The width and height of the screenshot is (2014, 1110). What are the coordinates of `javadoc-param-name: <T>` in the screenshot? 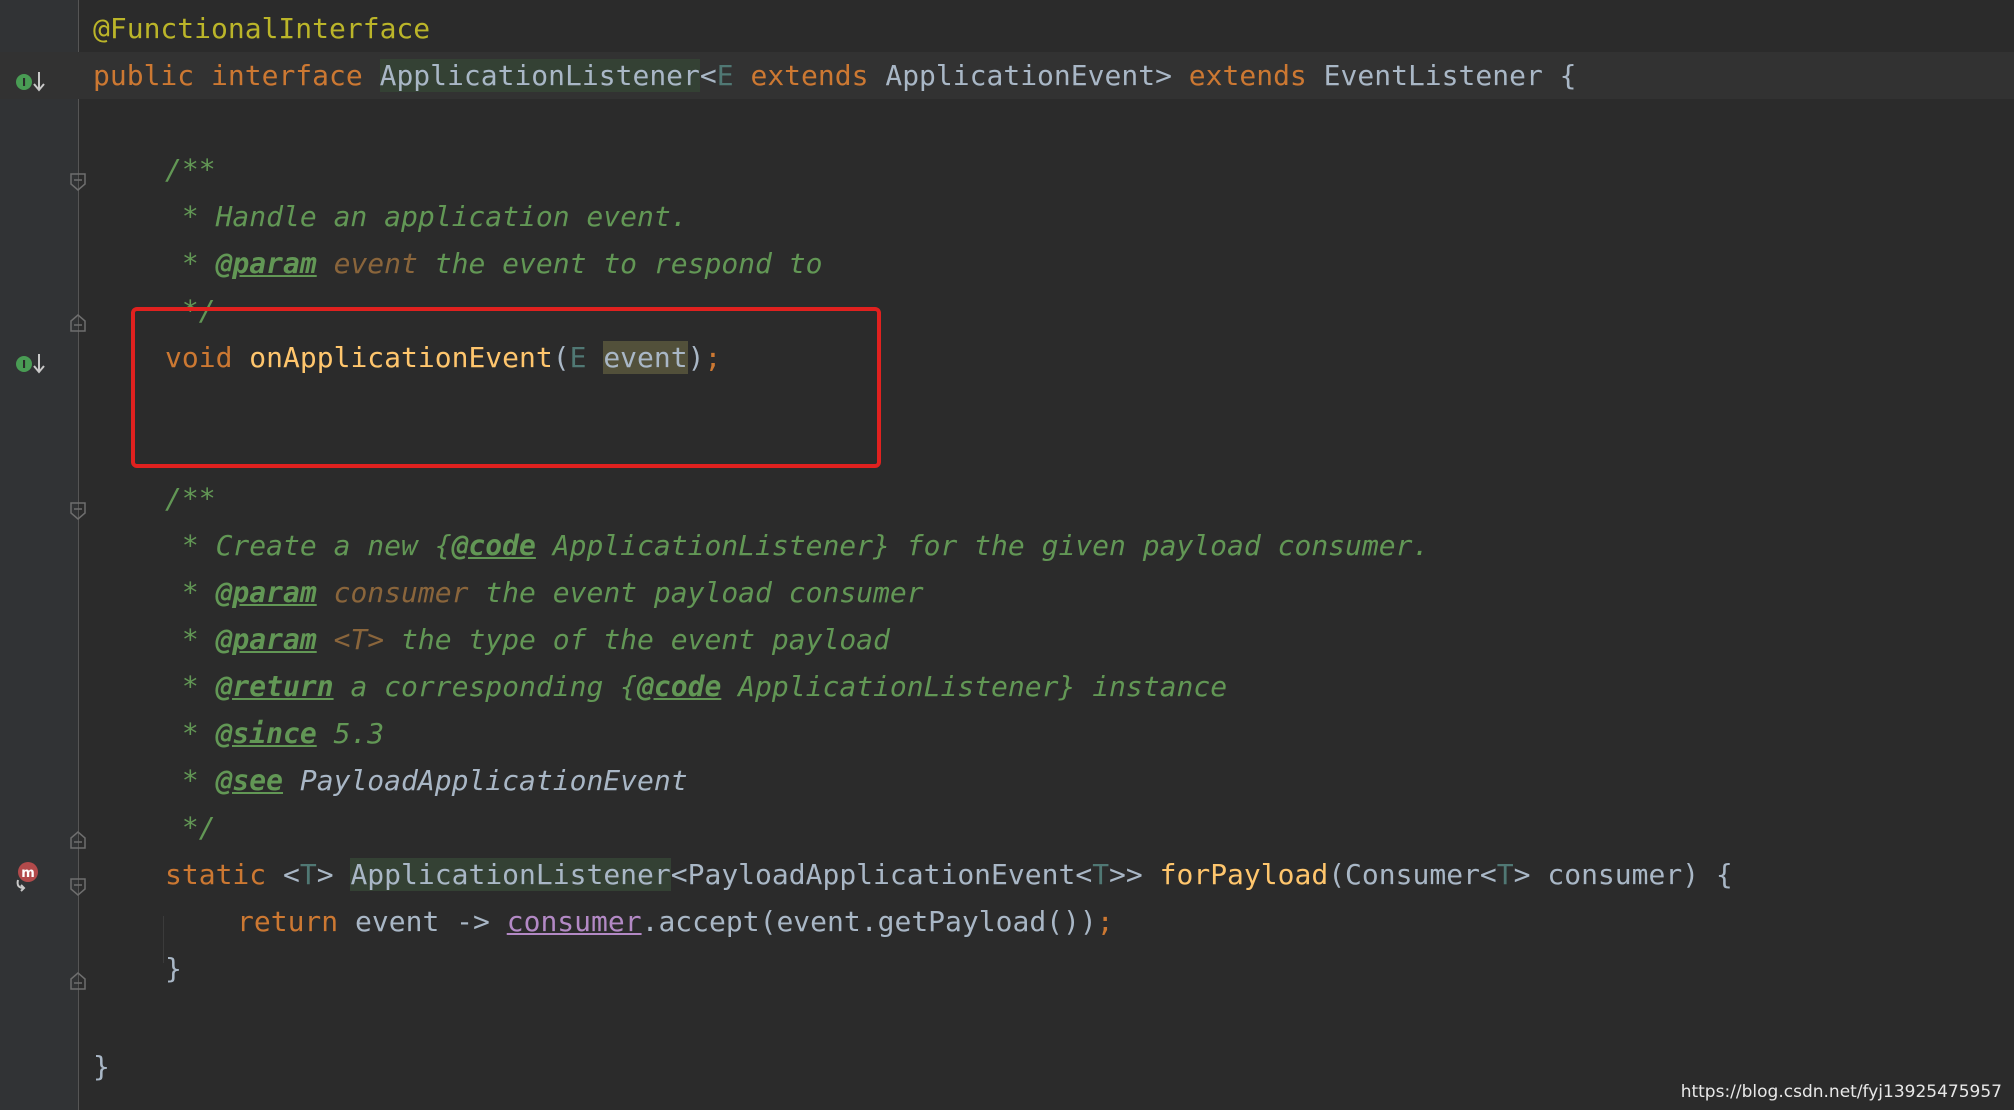 It's located at (359, 639).